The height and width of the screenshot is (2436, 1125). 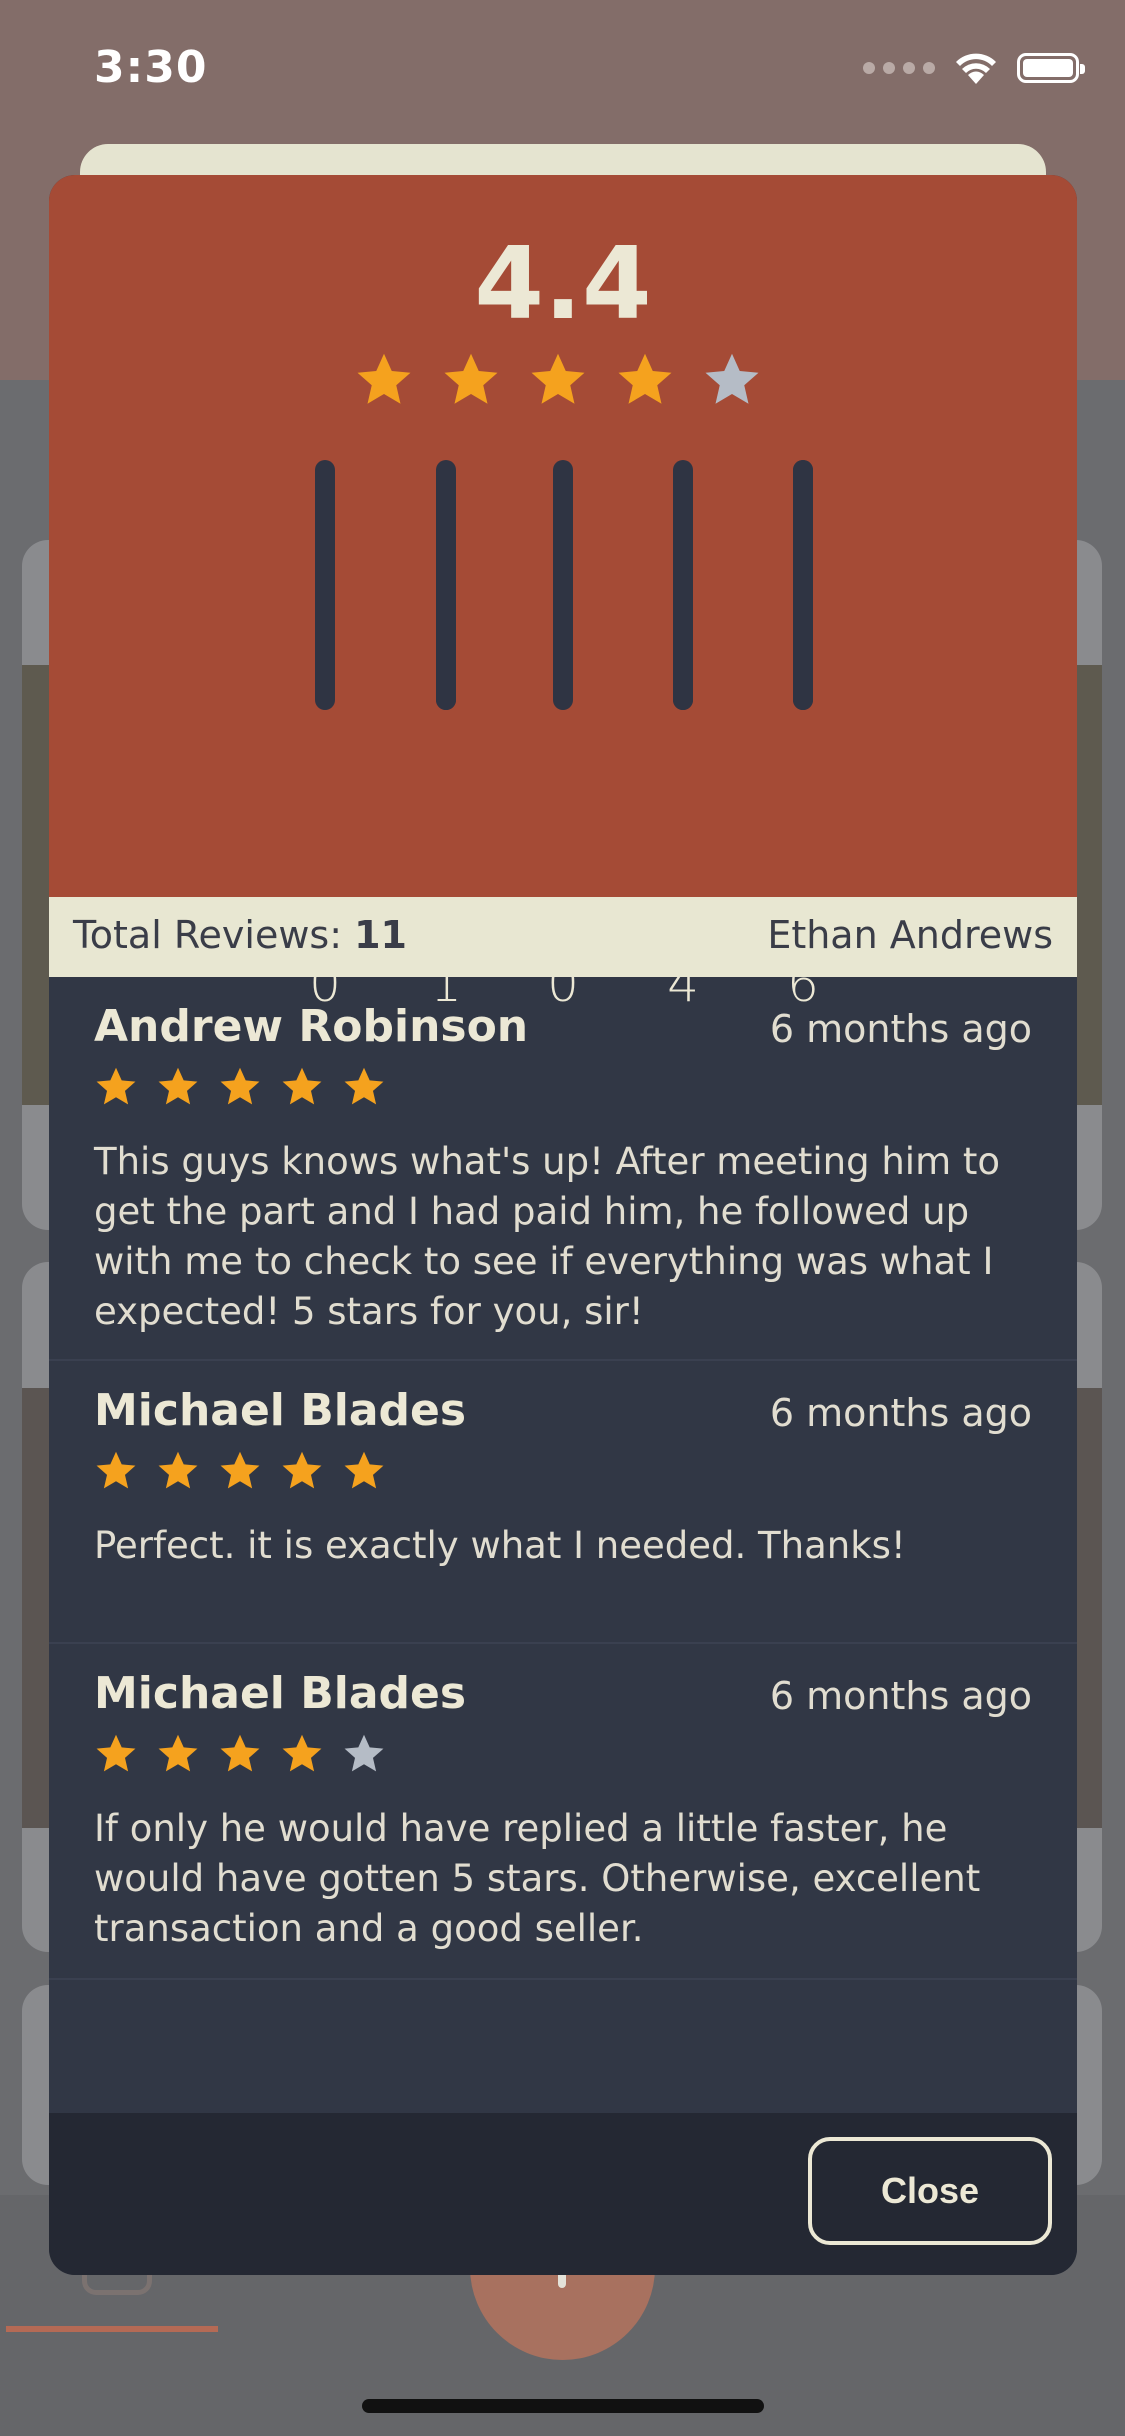 What do you see at coordinates (151, 67) in the screenshot?
I see `status-time: 3:30` at bounding box center [151, 67].